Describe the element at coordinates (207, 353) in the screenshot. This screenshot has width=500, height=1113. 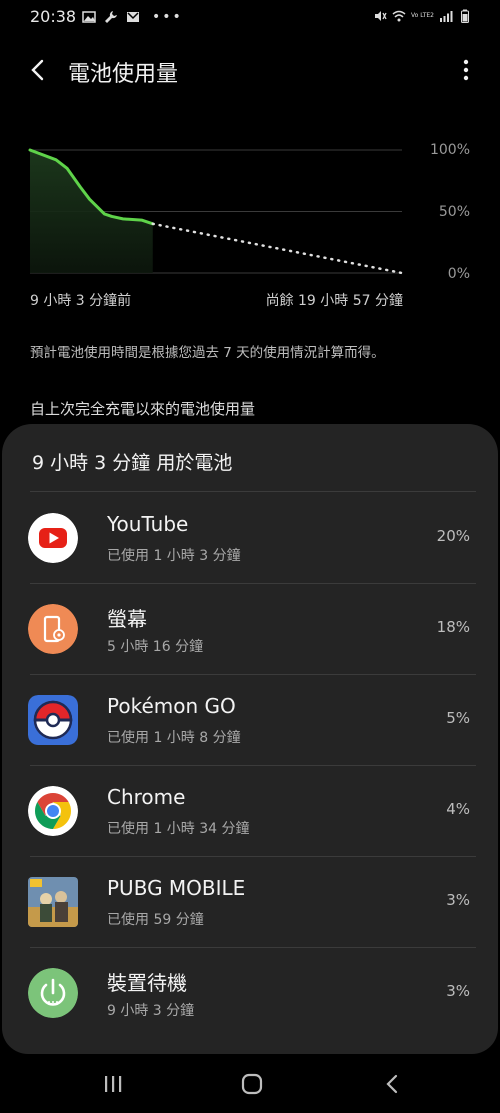
I see `estimate-note: 預計電池使用時間是根據您過去 7 天的使用情況計算而得。` at that location.